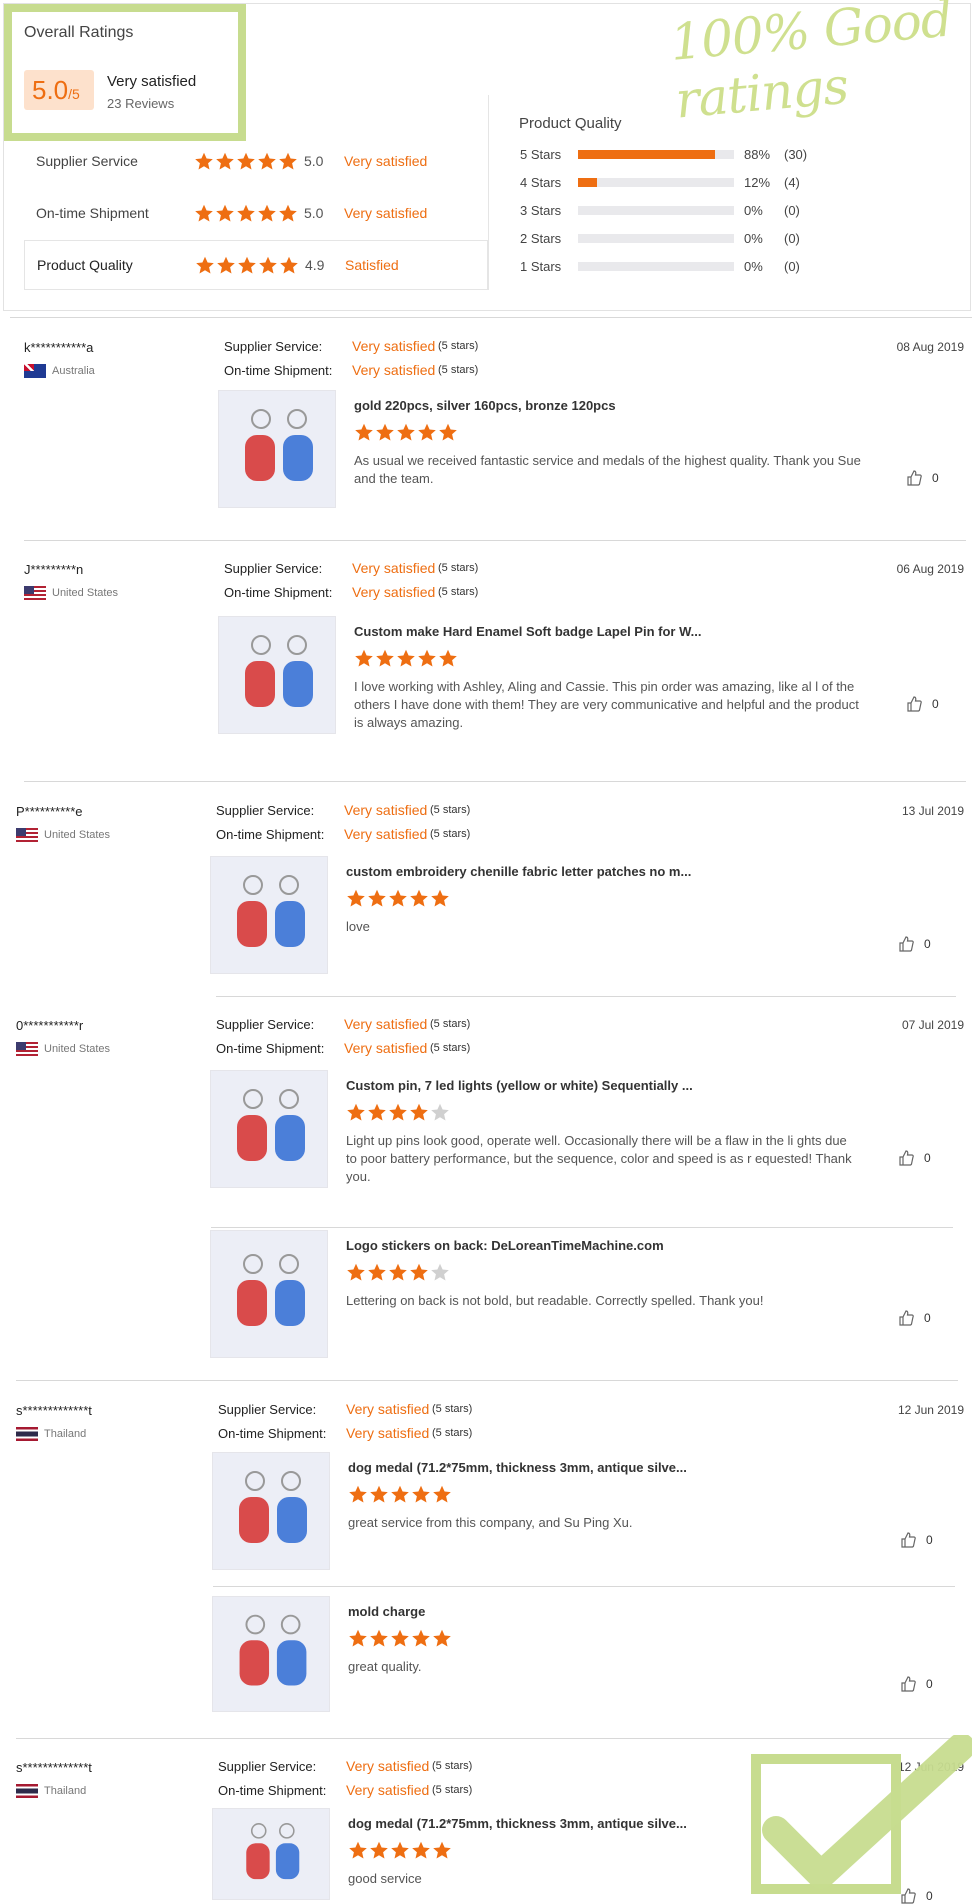 The width and height of the screenshot is (976, 1904). I want to click on country-name: United States, so click(77, 835).